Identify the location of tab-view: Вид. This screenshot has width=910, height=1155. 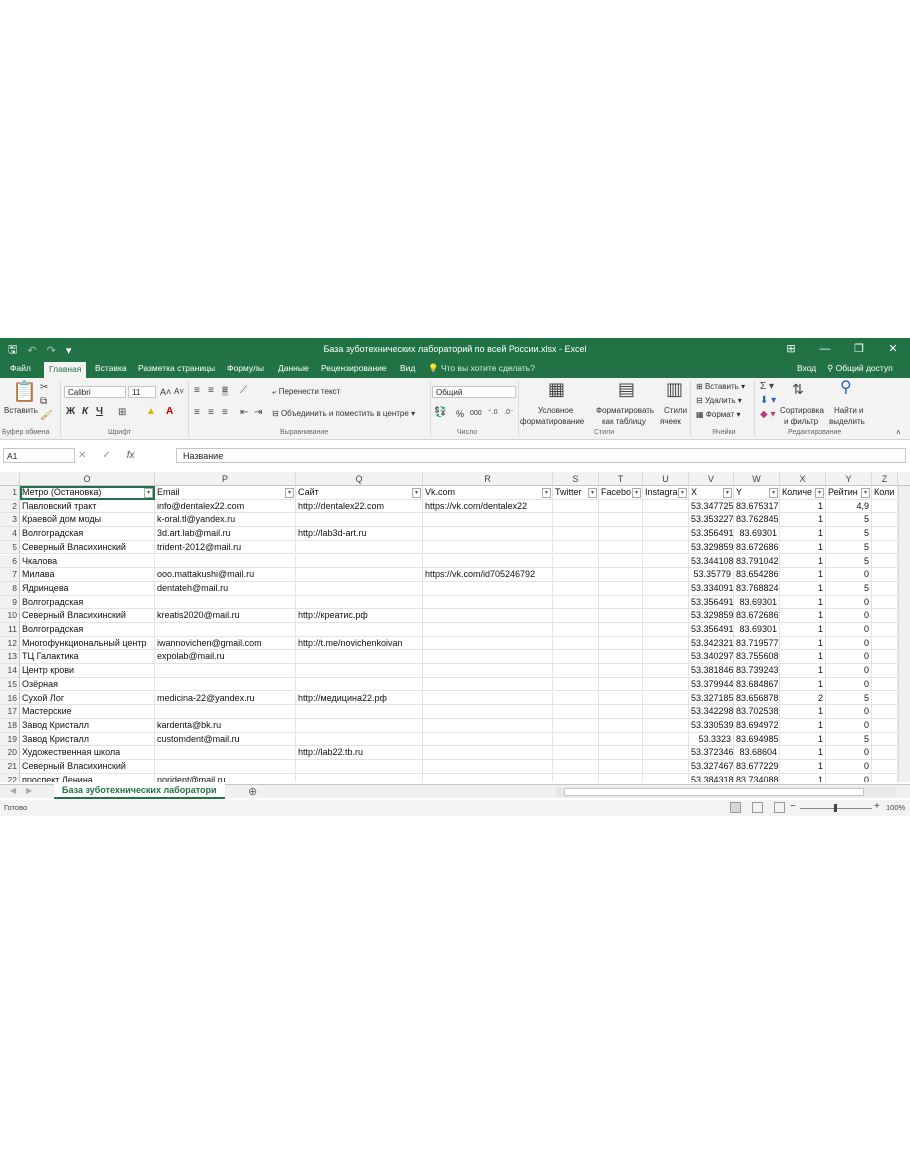
(407, 368).